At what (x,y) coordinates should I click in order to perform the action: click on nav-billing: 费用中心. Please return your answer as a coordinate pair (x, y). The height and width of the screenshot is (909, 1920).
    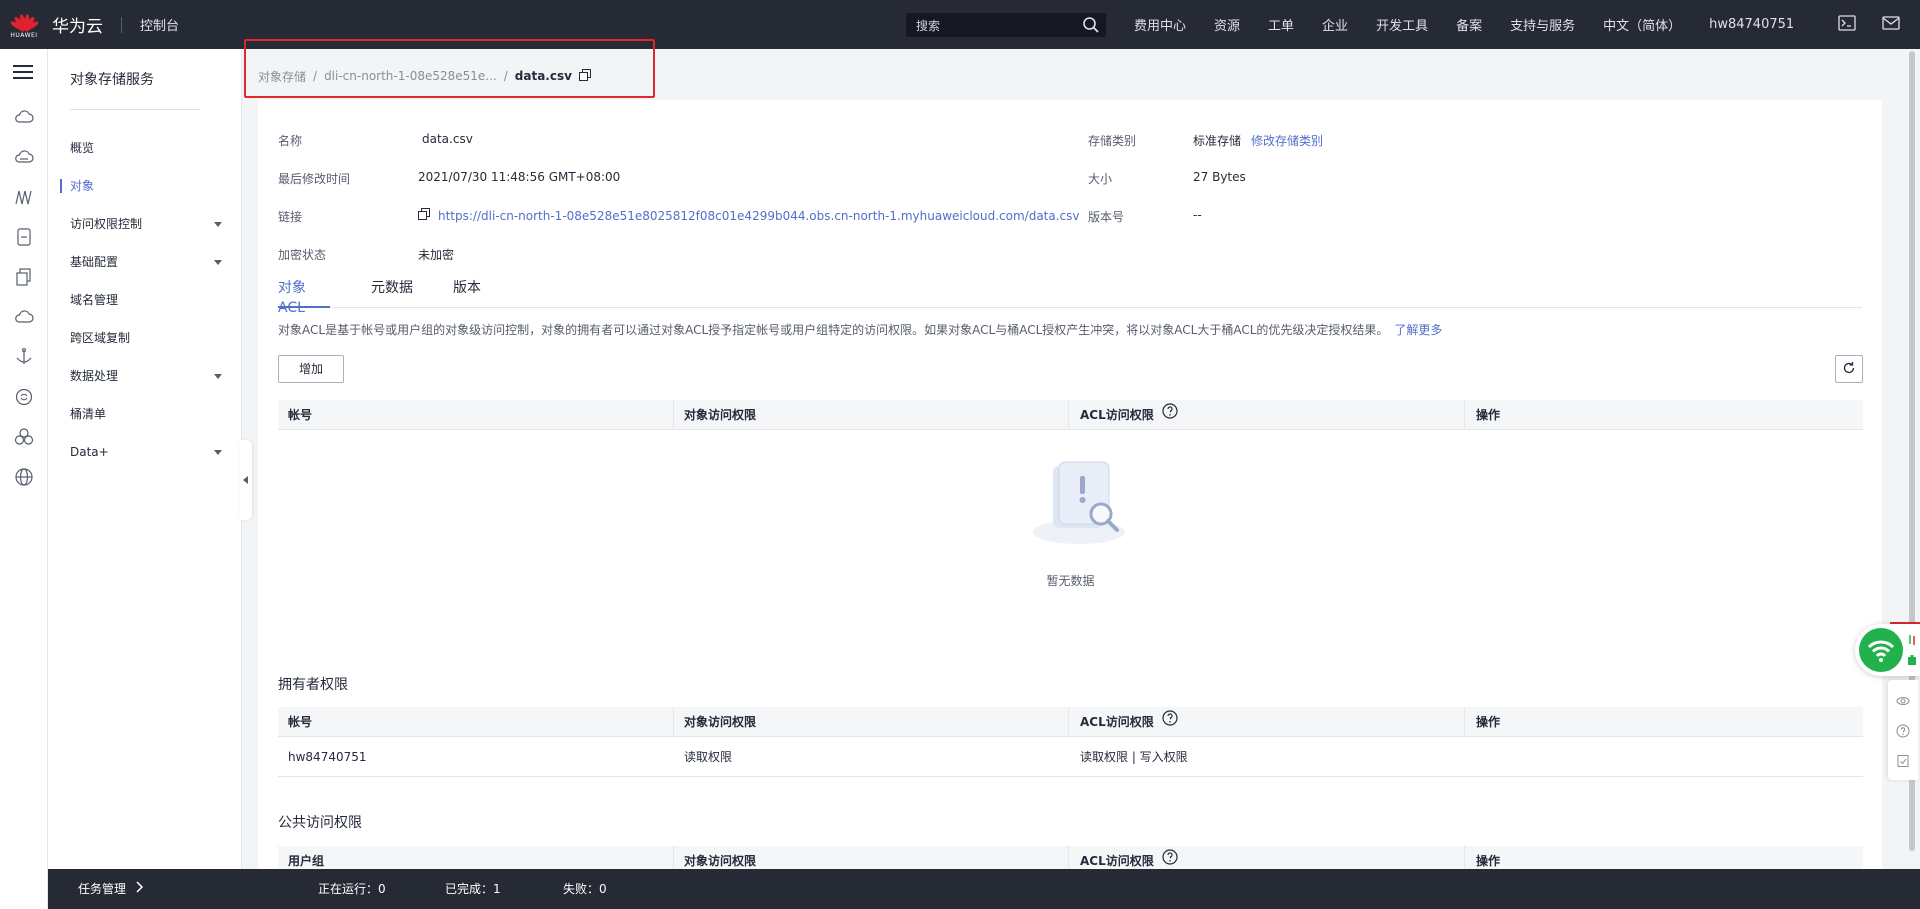
    Looking at the image, I should click on (1160, 24).